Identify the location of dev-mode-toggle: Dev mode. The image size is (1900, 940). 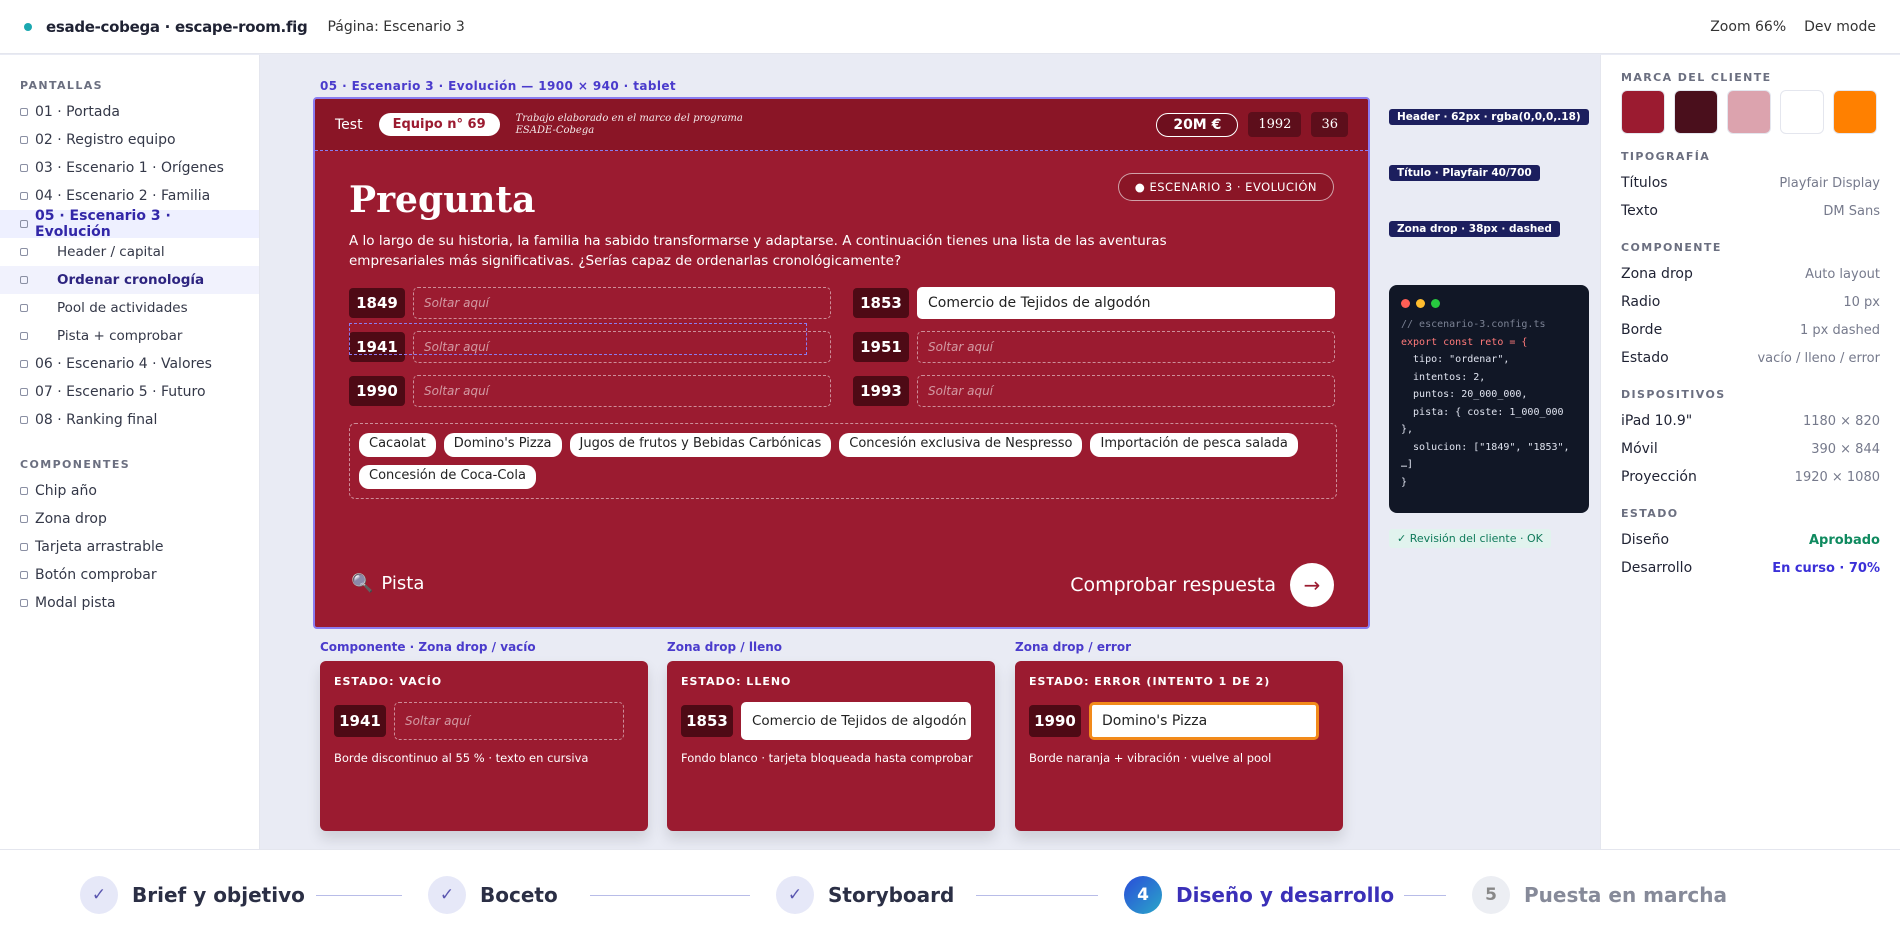
(1840, 27).